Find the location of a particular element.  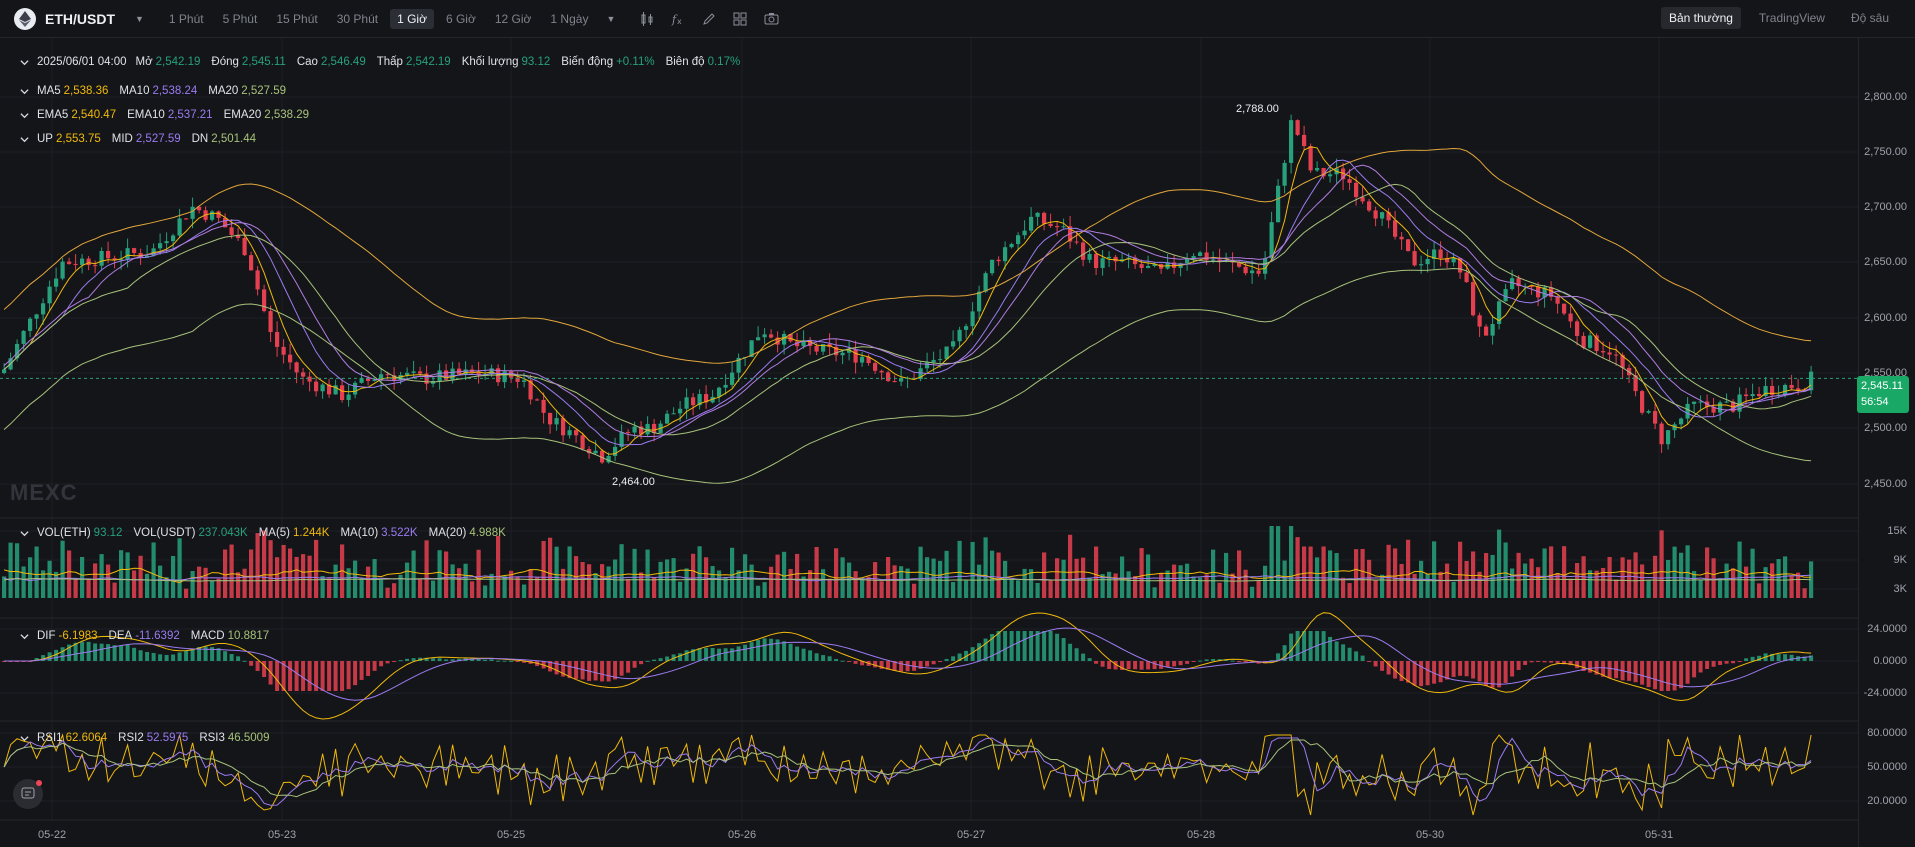

vol-ma20-value: 4.988K is located at coordinates (487, 533).